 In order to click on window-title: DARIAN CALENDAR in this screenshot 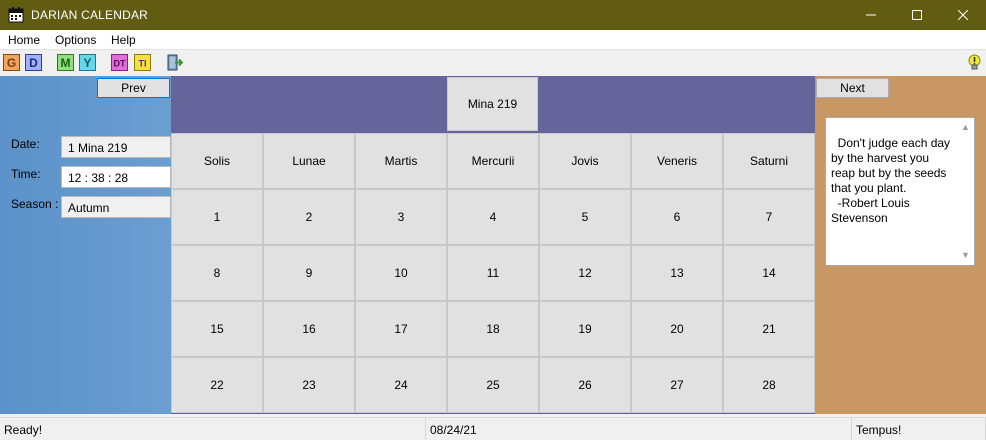, I will do `click(90, 15)`.